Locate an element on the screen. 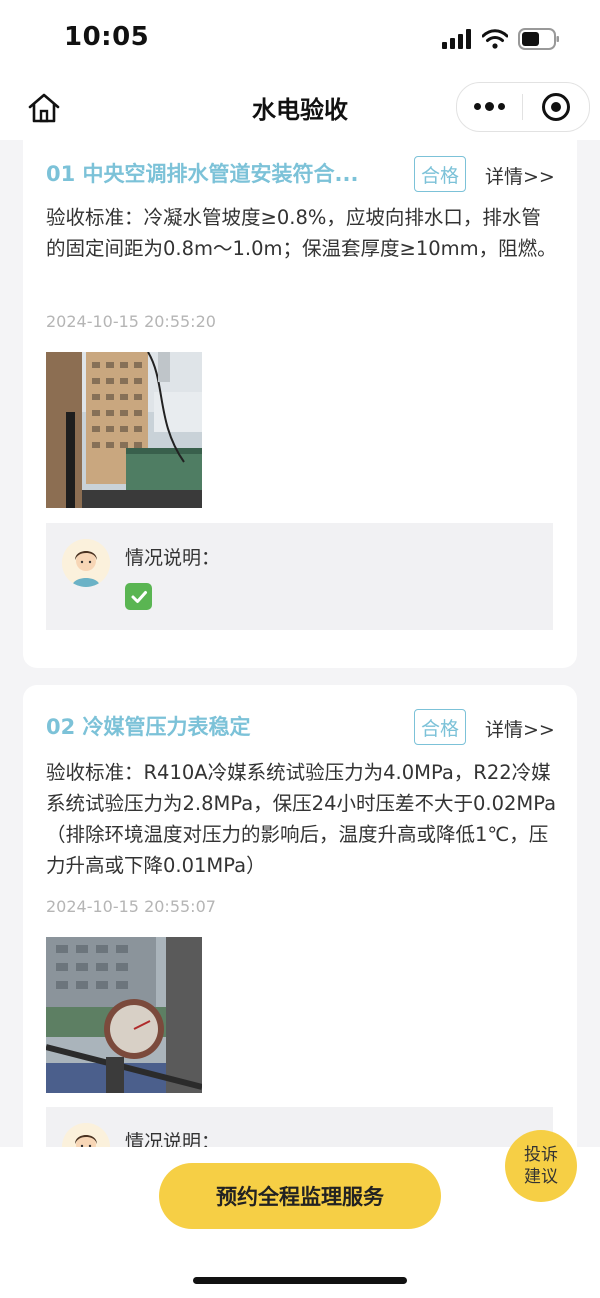 This screenshot has height=1298, width=600. signal-icon is located at coordinates (456, 39).